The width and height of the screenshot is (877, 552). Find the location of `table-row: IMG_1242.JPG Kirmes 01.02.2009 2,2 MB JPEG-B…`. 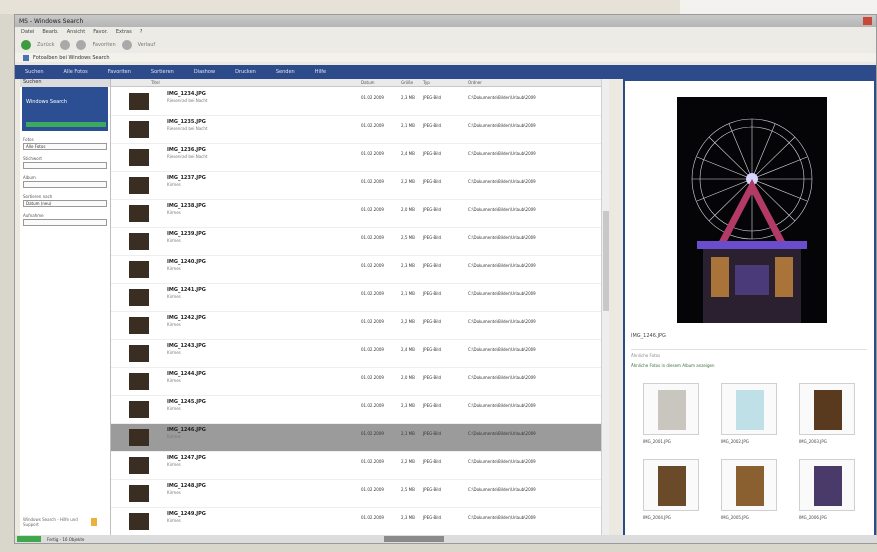

table-row: IMG_1242.JPG Kirmes 01.02.2009 2,2 MB JPEG-B… is located at coordinates (356, 326).